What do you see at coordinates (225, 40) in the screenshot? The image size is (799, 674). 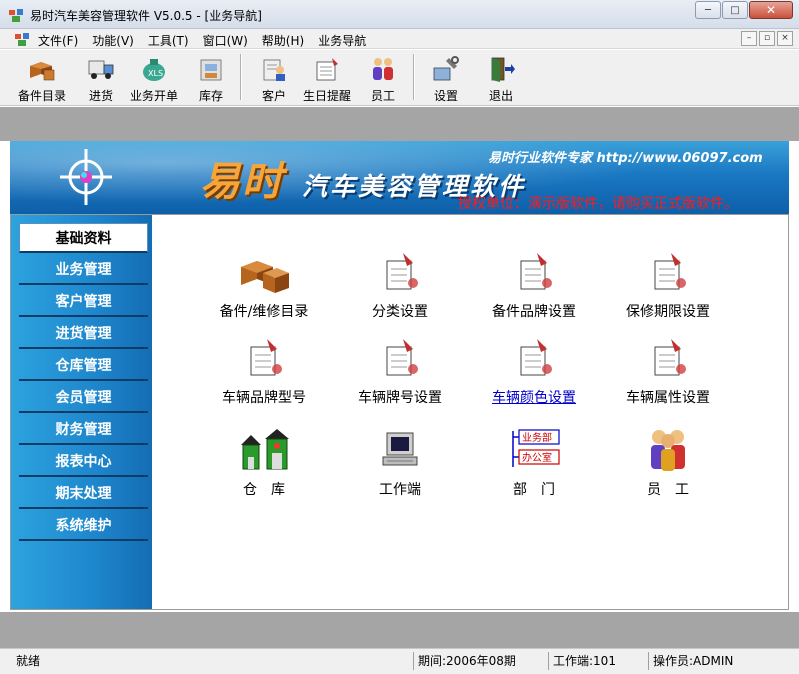 I see `menu-window: 窗口(W)` at bounding box center [225, 40].